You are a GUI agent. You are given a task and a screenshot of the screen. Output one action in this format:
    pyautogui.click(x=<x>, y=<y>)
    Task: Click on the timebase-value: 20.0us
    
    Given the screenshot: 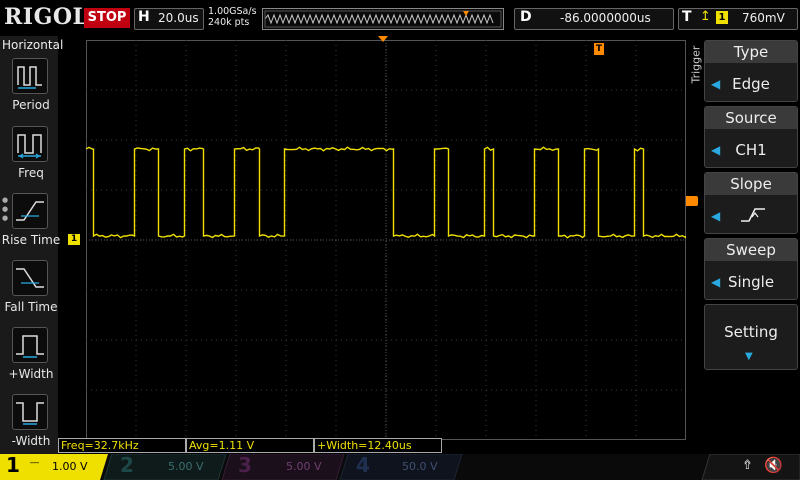 What is the action you would take?
    pyautogui.click(x=178, y=18)
    